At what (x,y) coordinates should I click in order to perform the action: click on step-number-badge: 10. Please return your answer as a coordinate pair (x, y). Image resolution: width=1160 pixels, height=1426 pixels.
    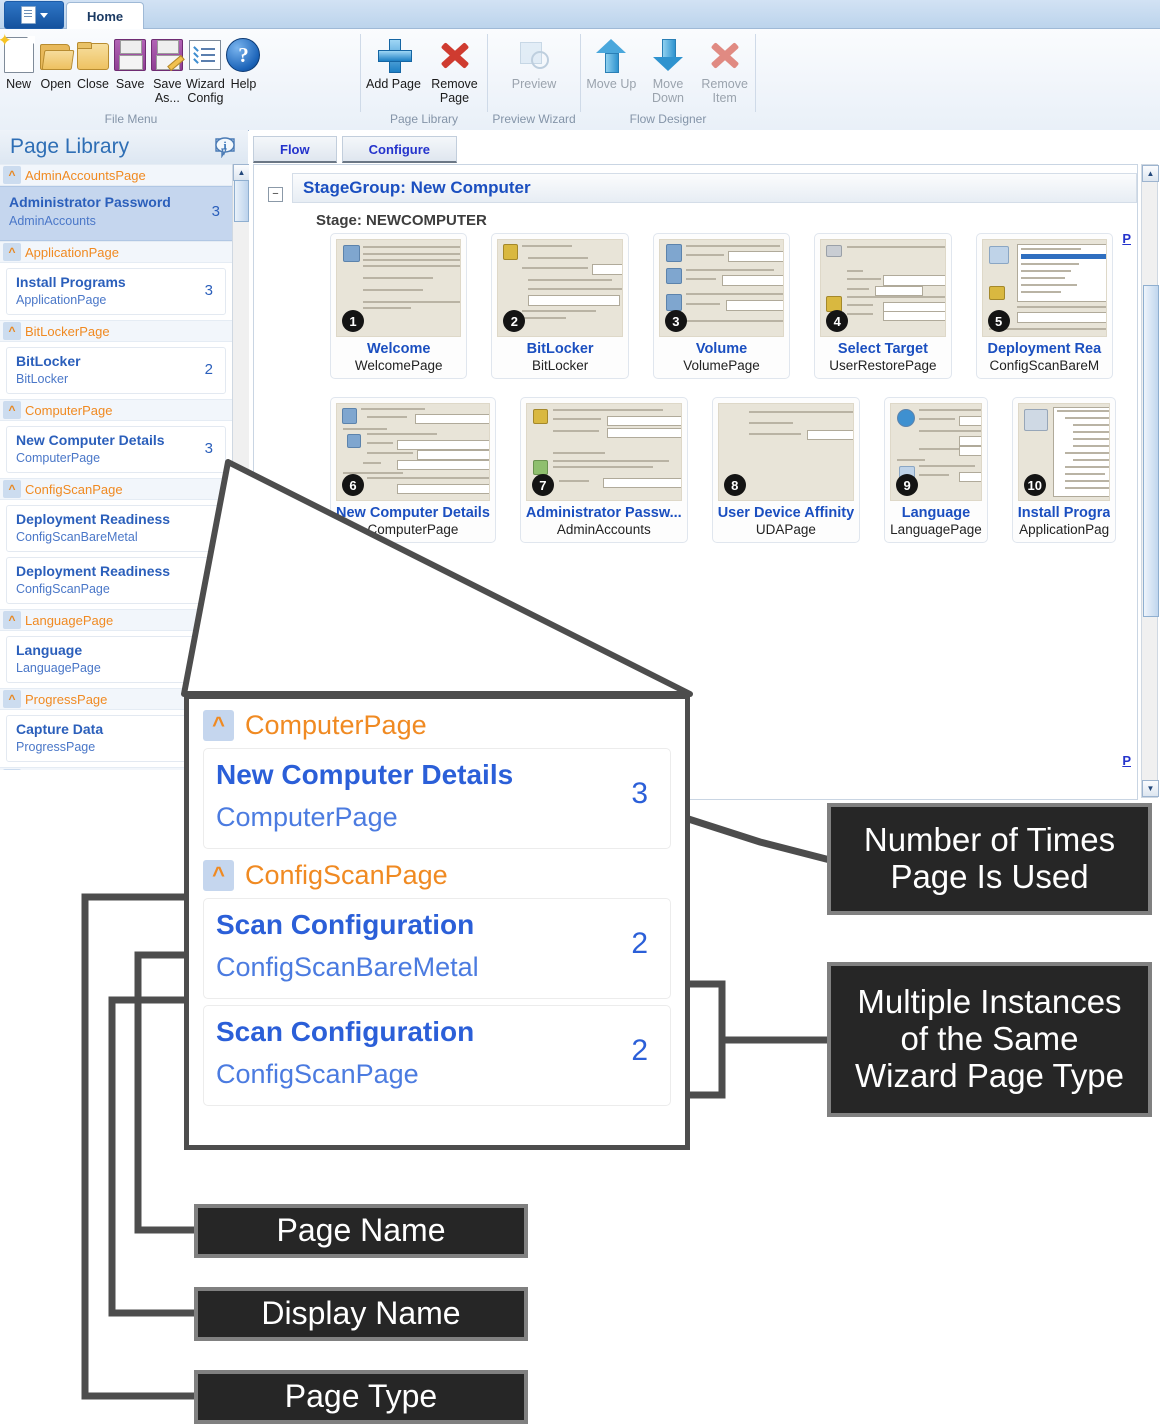
    Looking at the image, I should click on (1034, 485).